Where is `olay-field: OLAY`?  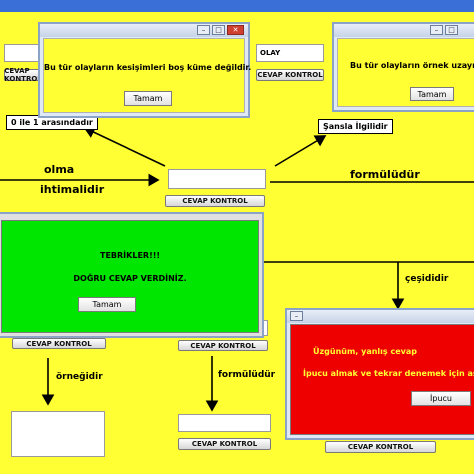
olay-field: OLAY is located at coordinates (290, 53).